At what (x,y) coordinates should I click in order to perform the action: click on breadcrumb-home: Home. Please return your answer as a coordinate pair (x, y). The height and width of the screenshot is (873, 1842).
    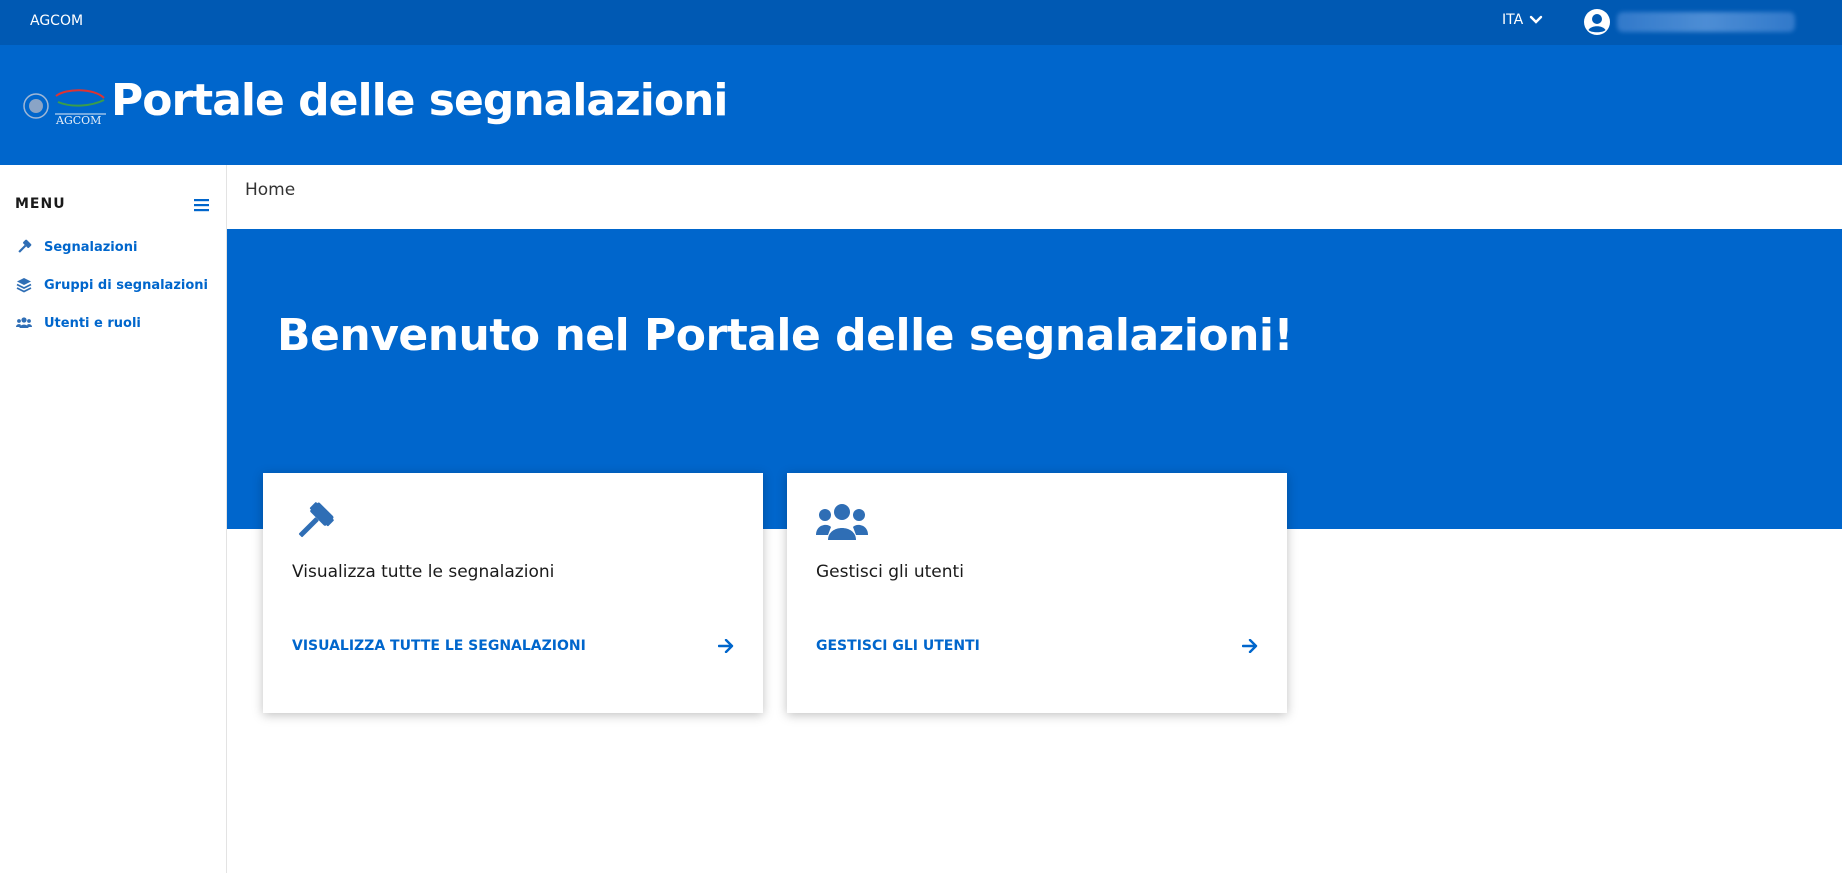
    Looking at the image, I should click on (270, 190).